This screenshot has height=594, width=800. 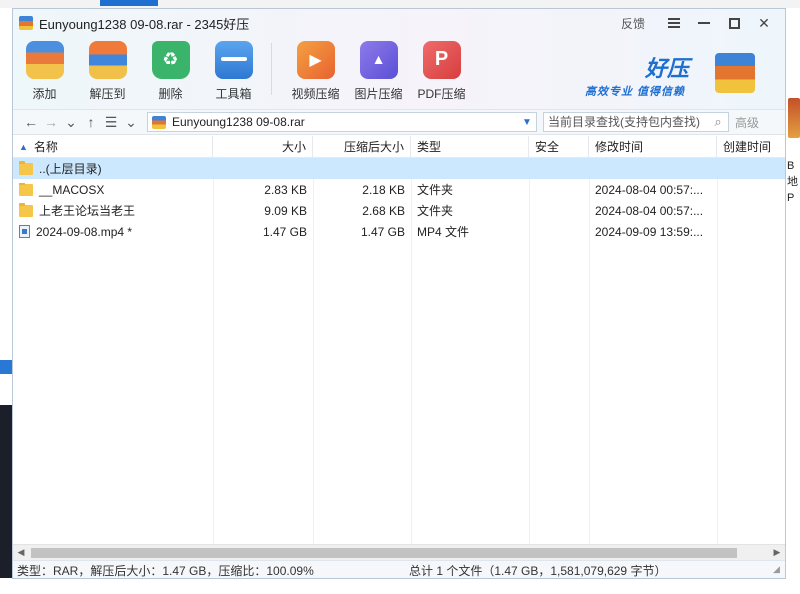 I want to click on status-archive-info: 类型：RAR，解压后大小：1.47 GB，压缩比：100.09%, so click(x=165, y=570).